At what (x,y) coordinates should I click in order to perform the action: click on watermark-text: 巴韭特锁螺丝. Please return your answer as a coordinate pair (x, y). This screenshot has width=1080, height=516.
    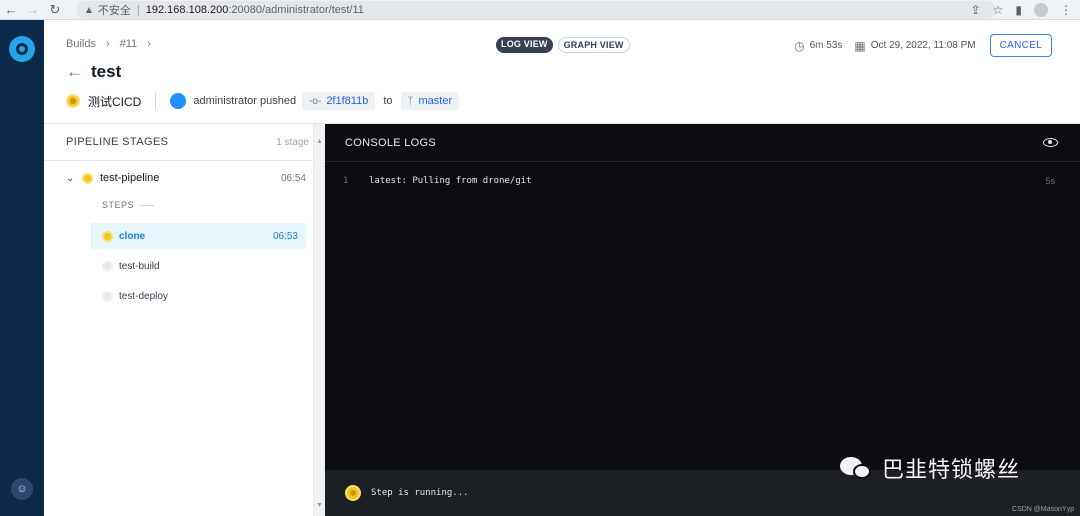
    Looking at the image, I should click on (951, 470).